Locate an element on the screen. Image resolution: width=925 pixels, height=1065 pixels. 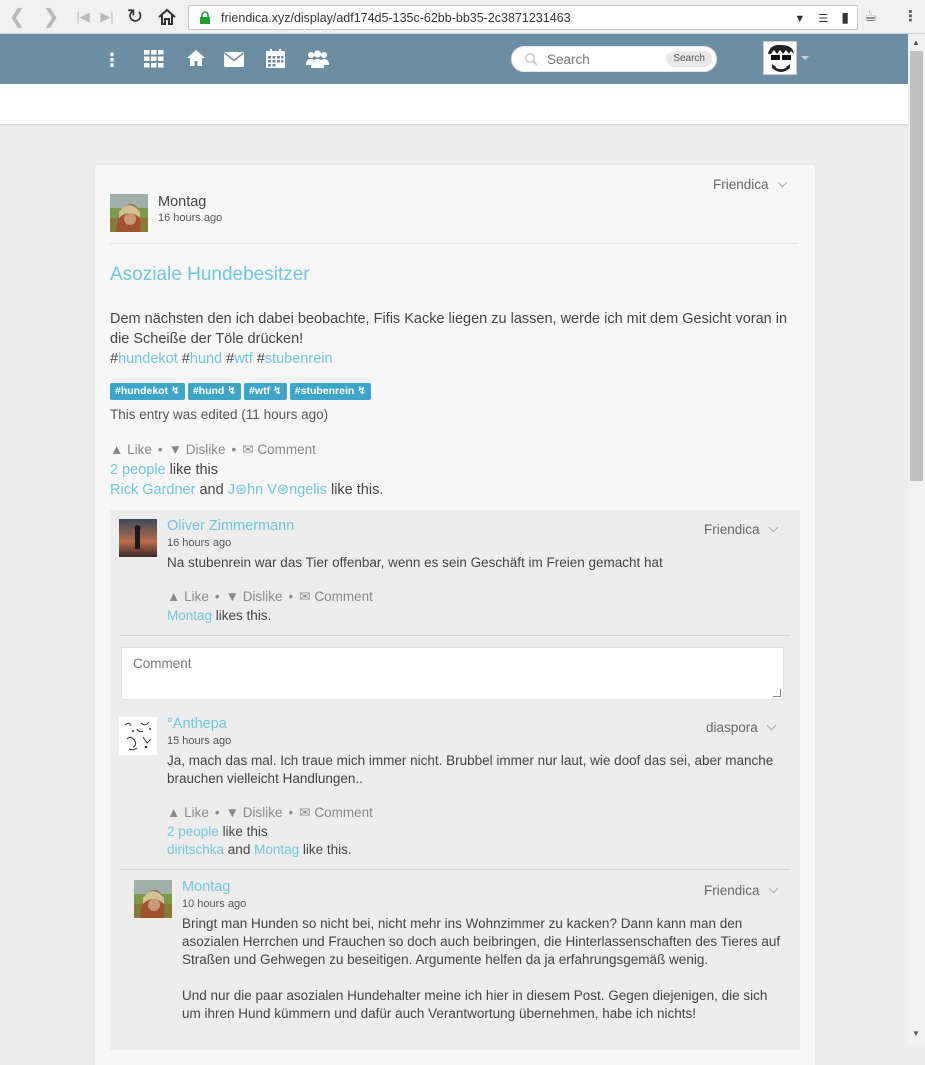
comment-network: diaspora is located at coordinates (741, 727).